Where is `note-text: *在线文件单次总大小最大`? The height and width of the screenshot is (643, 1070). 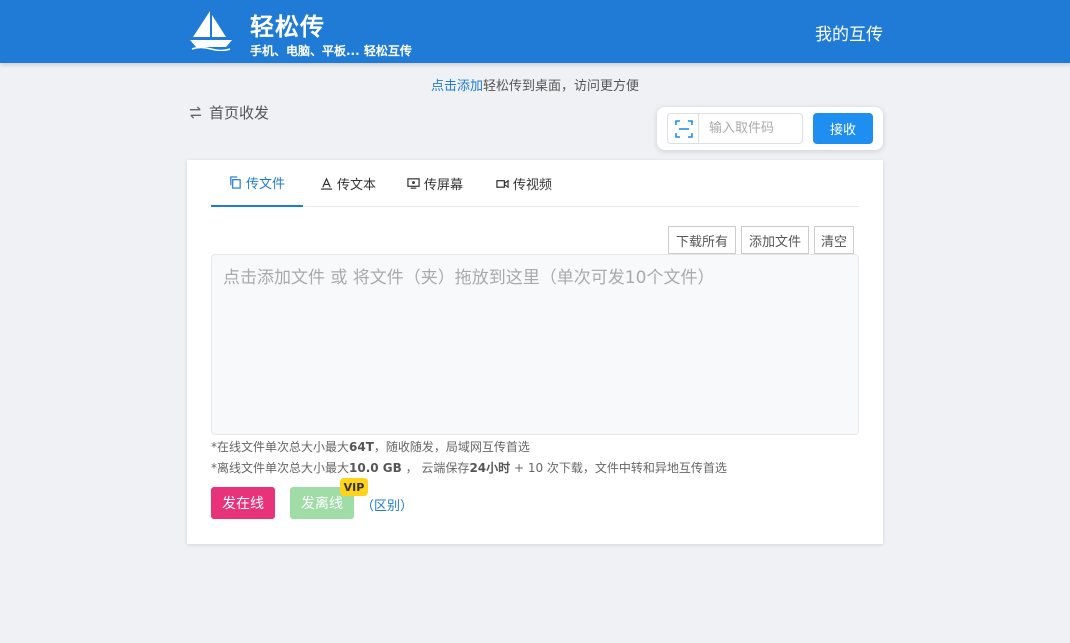
note-text: *在线文件单次总大小最大 is located at coordinates (280, 447).